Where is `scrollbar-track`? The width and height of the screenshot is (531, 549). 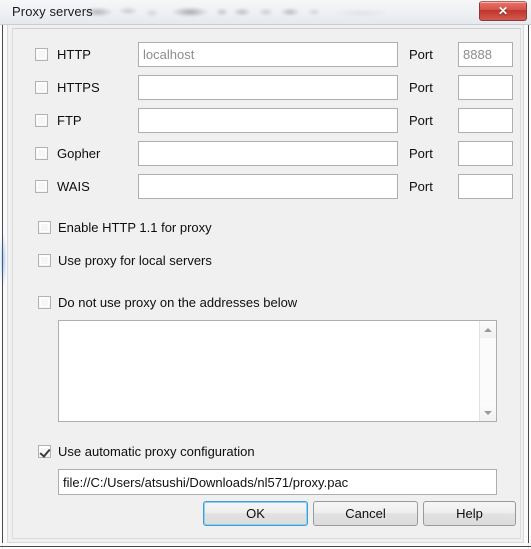
scrollbar-track is located at coordinates (488, 371).